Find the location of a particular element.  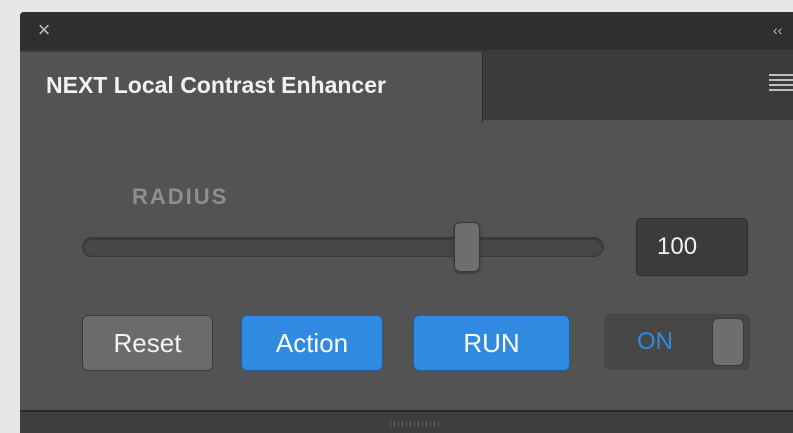

radius-slider-track is located at coordinates (343, 247).